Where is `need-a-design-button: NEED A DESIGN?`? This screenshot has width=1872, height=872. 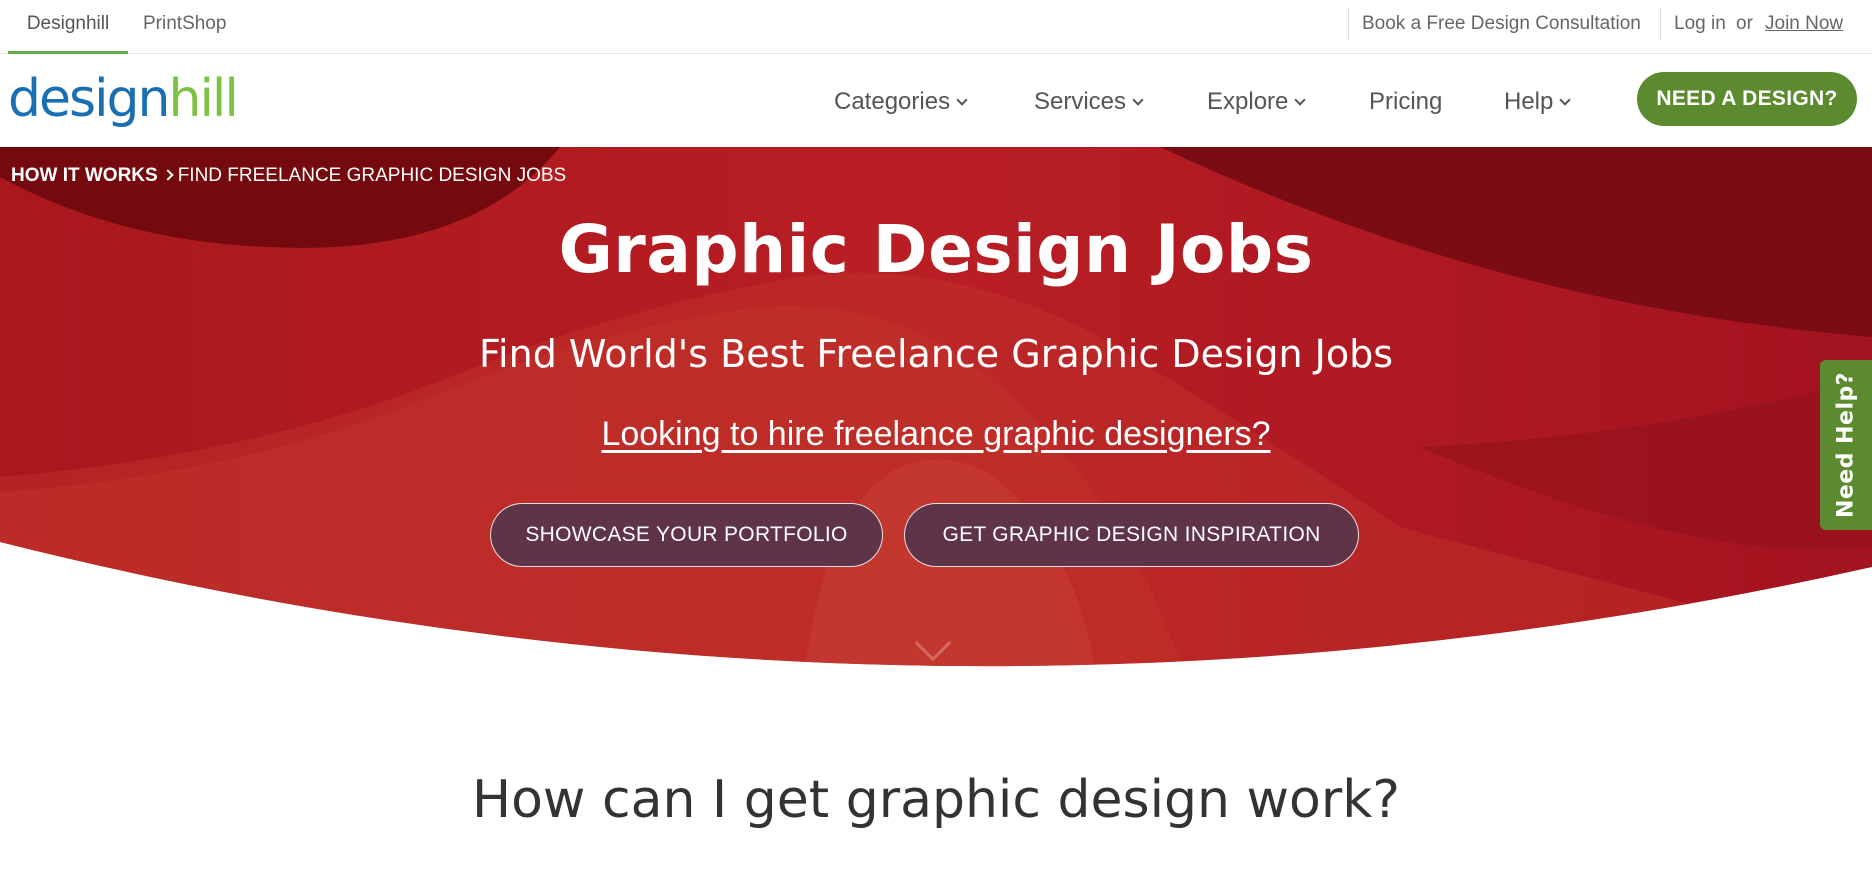 need-a-design-button: NEED A DESIGN? is located at coordinates (1747, 99).